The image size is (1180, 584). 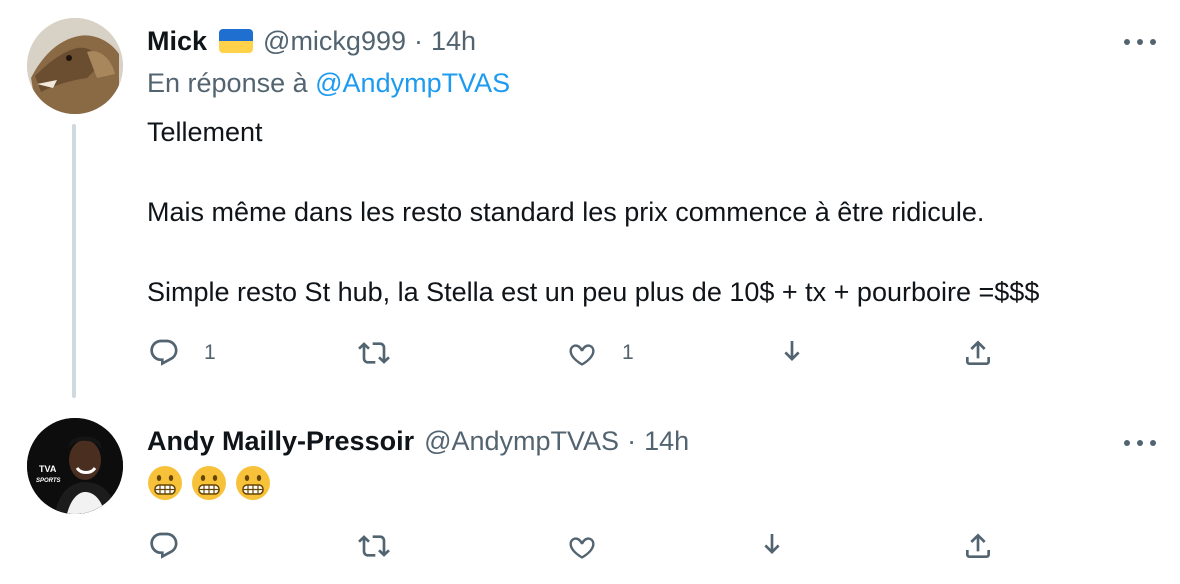 I want to click on reply-button: 1, so click(x=182, y=353).